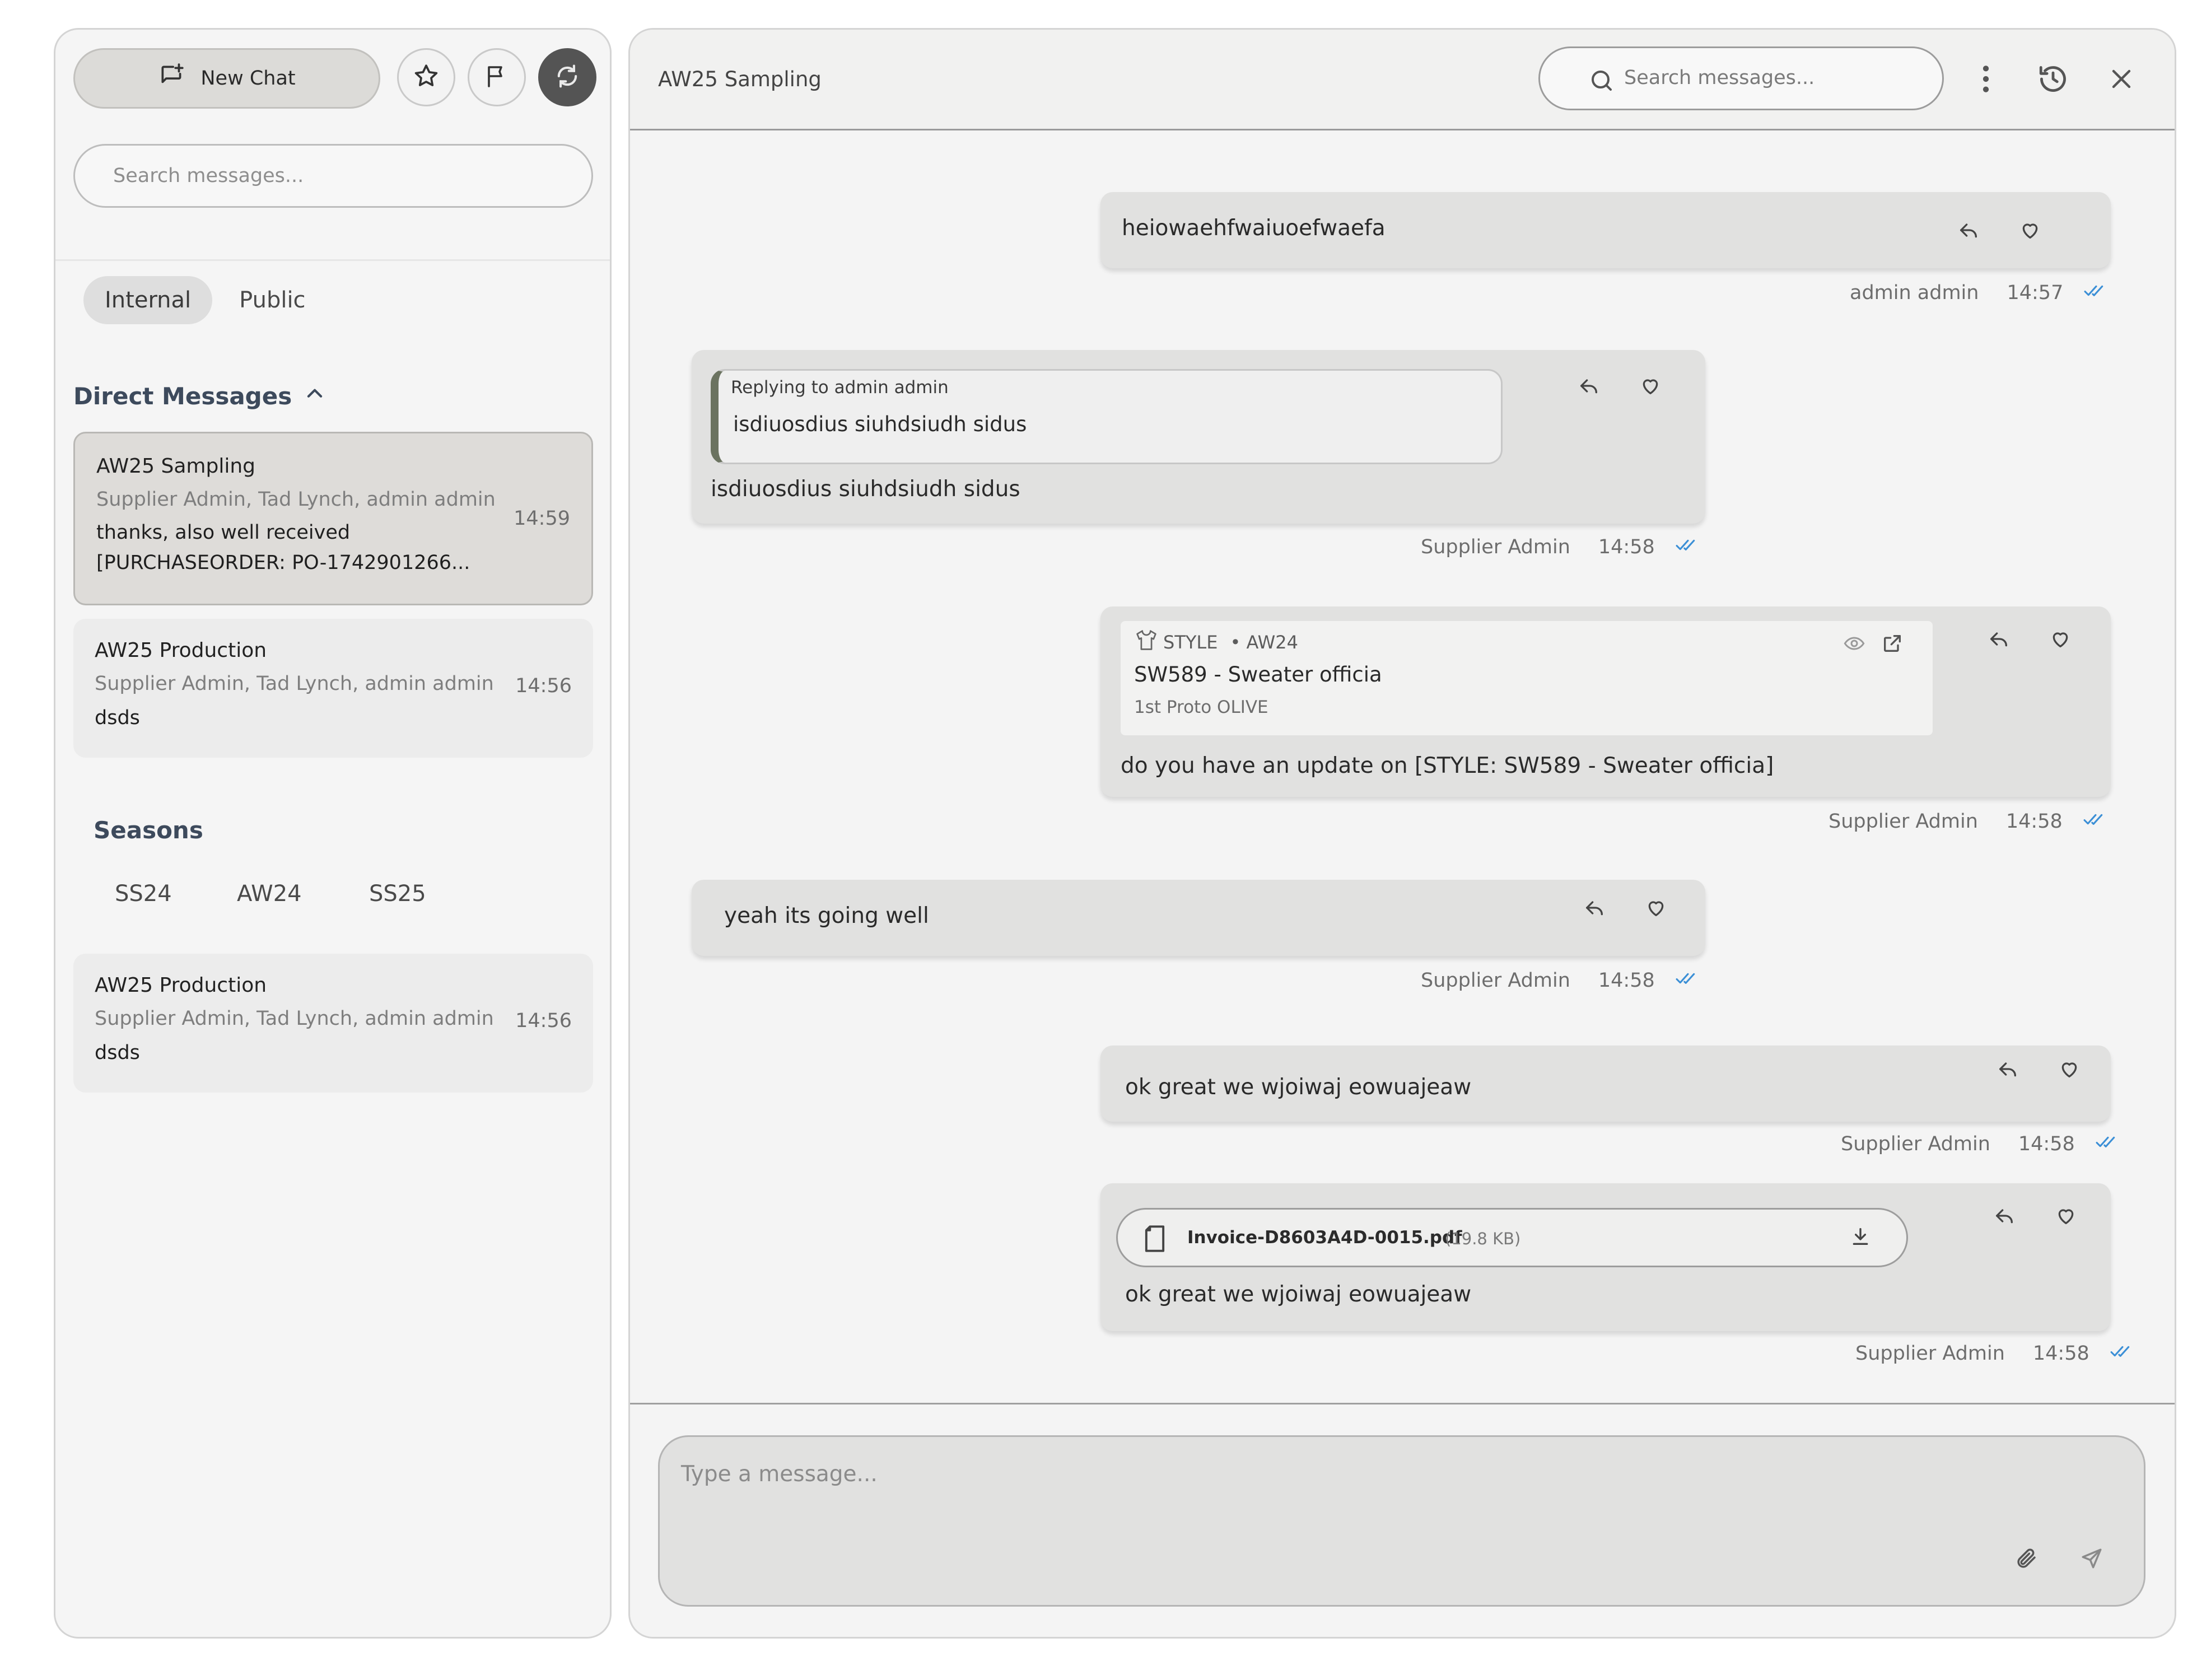 Image resolution: width=2211 pixels, height=1680 pixels. Describe the element at coordinates (567, 77) in the screenshot. I see `refresh-button` at that location.